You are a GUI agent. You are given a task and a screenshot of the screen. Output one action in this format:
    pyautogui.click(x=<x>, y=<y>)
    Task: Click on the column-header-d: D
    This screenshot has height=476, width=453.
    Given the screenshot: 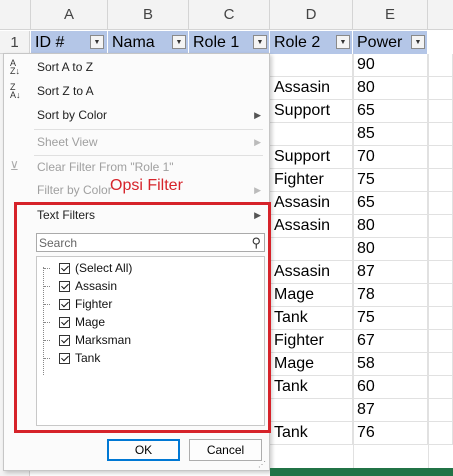 What is the action you would take?
    pyautogui.click(x=311, y=15)
    